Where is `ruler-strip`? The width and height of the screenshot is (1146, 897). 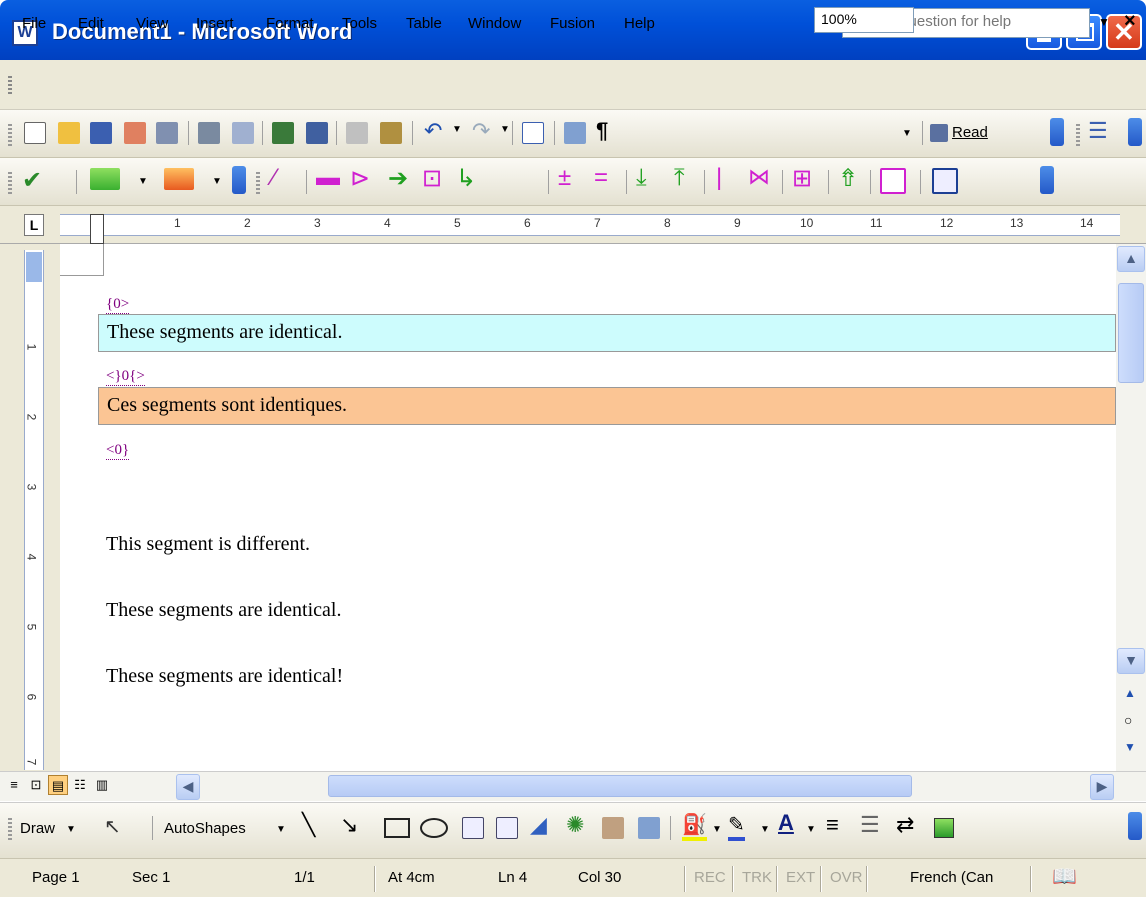
ruler-strip is located at coordinates (590, 225).